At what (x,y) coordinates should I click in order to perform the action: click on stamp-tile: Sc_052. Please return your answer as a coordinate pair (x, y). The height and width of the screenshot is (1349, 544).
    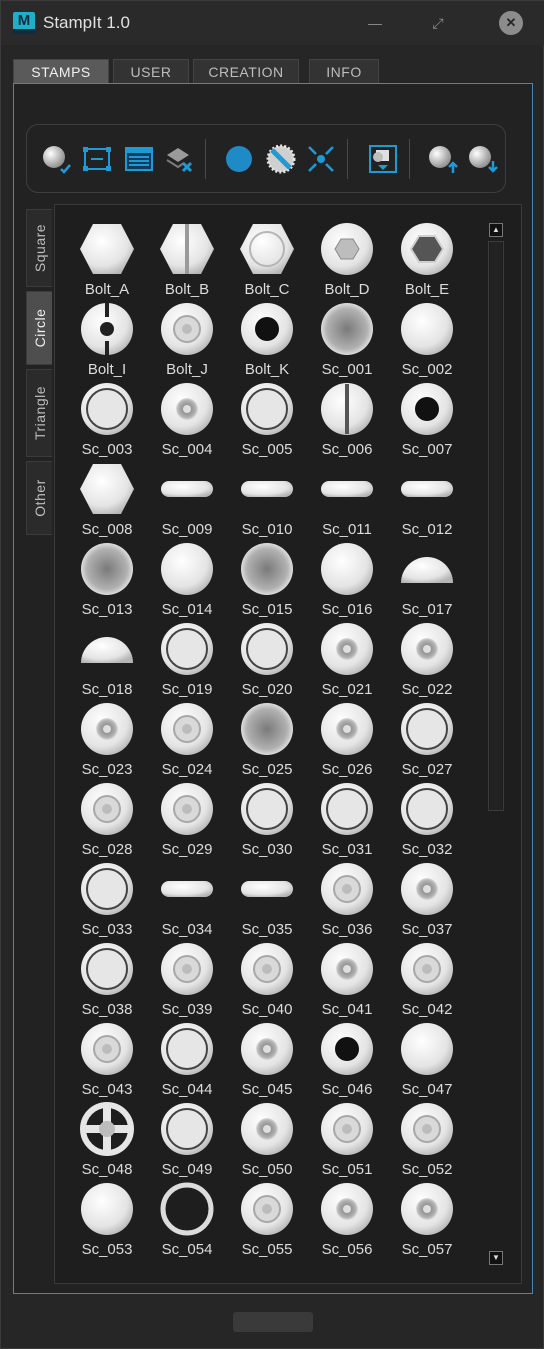
    Looking at the image, I should click on (427, 1141).